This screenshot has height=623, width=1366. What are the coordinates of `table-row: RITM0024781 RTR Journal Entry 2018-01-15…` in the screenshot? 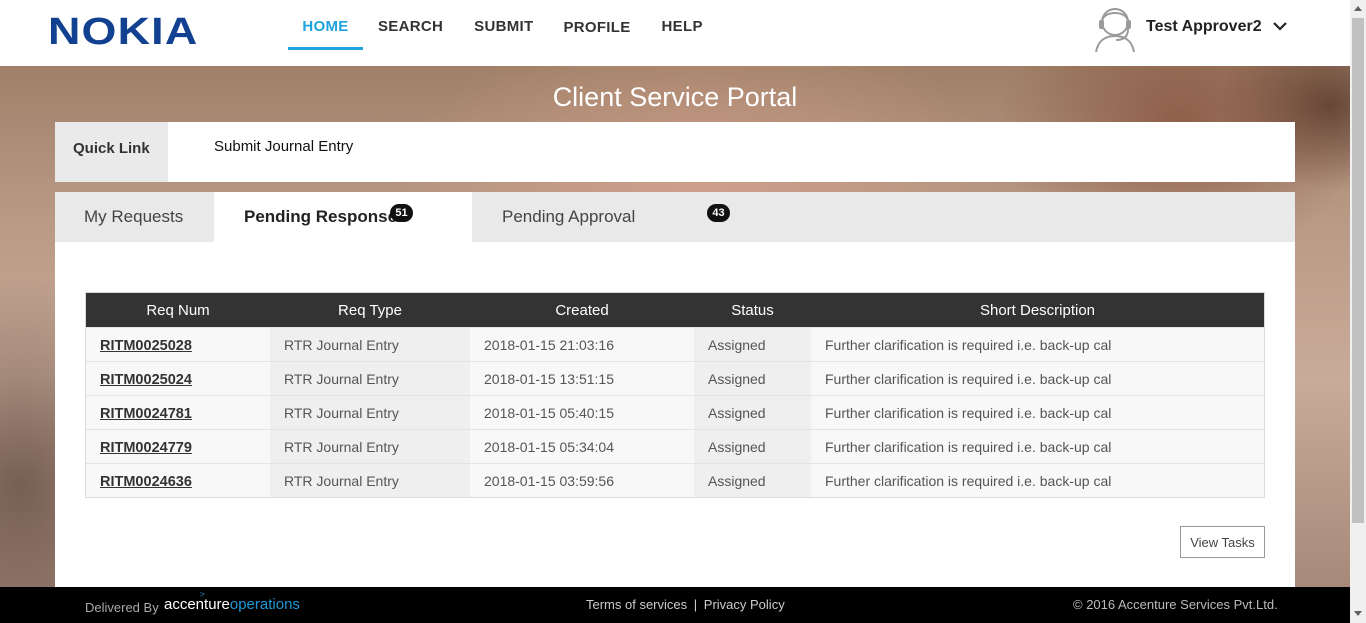 It's located at (675, 412).